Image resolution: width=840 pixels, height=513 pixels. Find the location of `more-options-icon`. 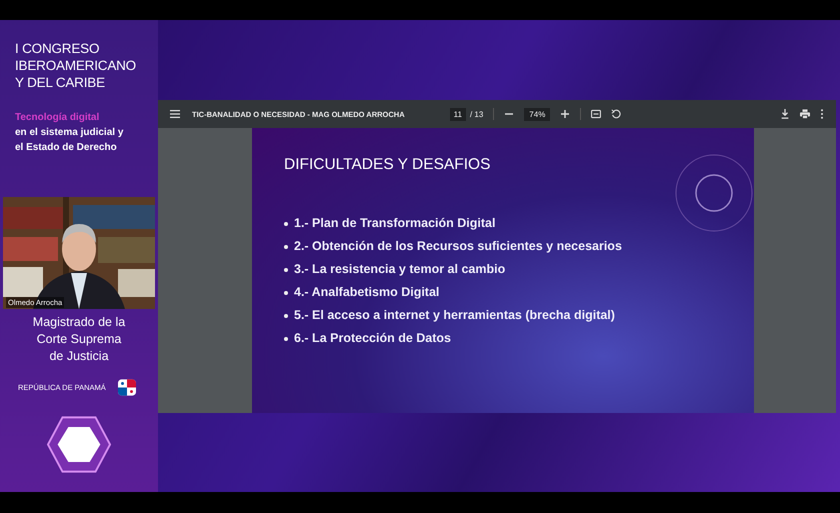

more-options-icon is located at coordinates (822, 114).